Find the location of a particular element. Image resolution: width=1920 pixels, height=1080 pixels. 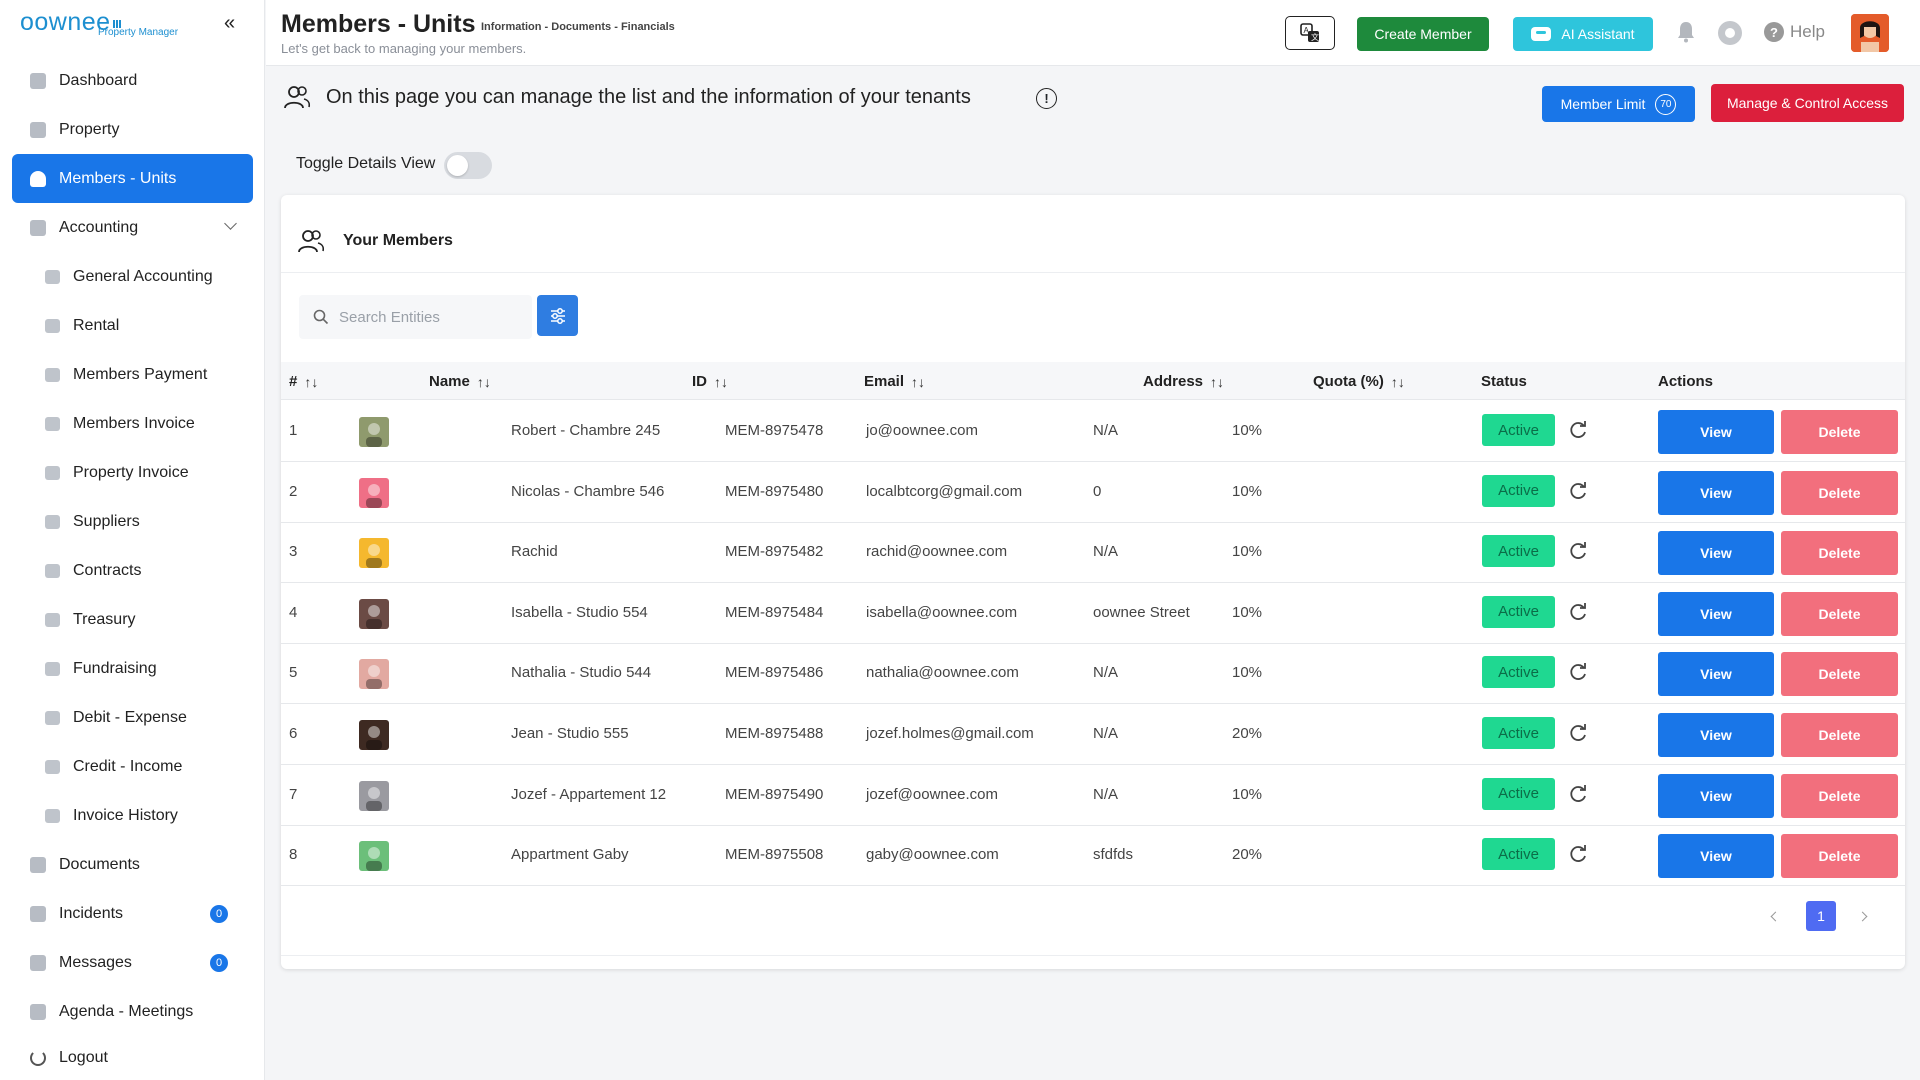

sidebar-item-accounting: Accounting is located at coordinates (132, 227).